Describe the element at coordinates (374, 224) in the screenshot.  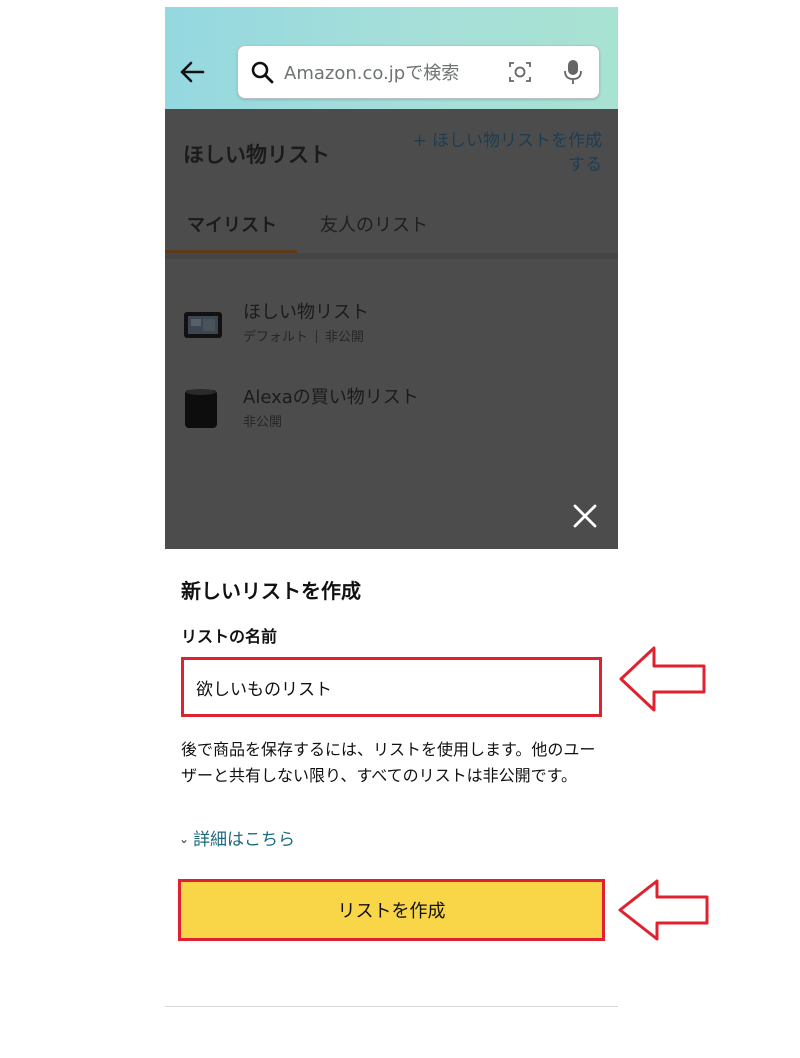
I see `tab-friends-lists: 友人のリスト` at that location.